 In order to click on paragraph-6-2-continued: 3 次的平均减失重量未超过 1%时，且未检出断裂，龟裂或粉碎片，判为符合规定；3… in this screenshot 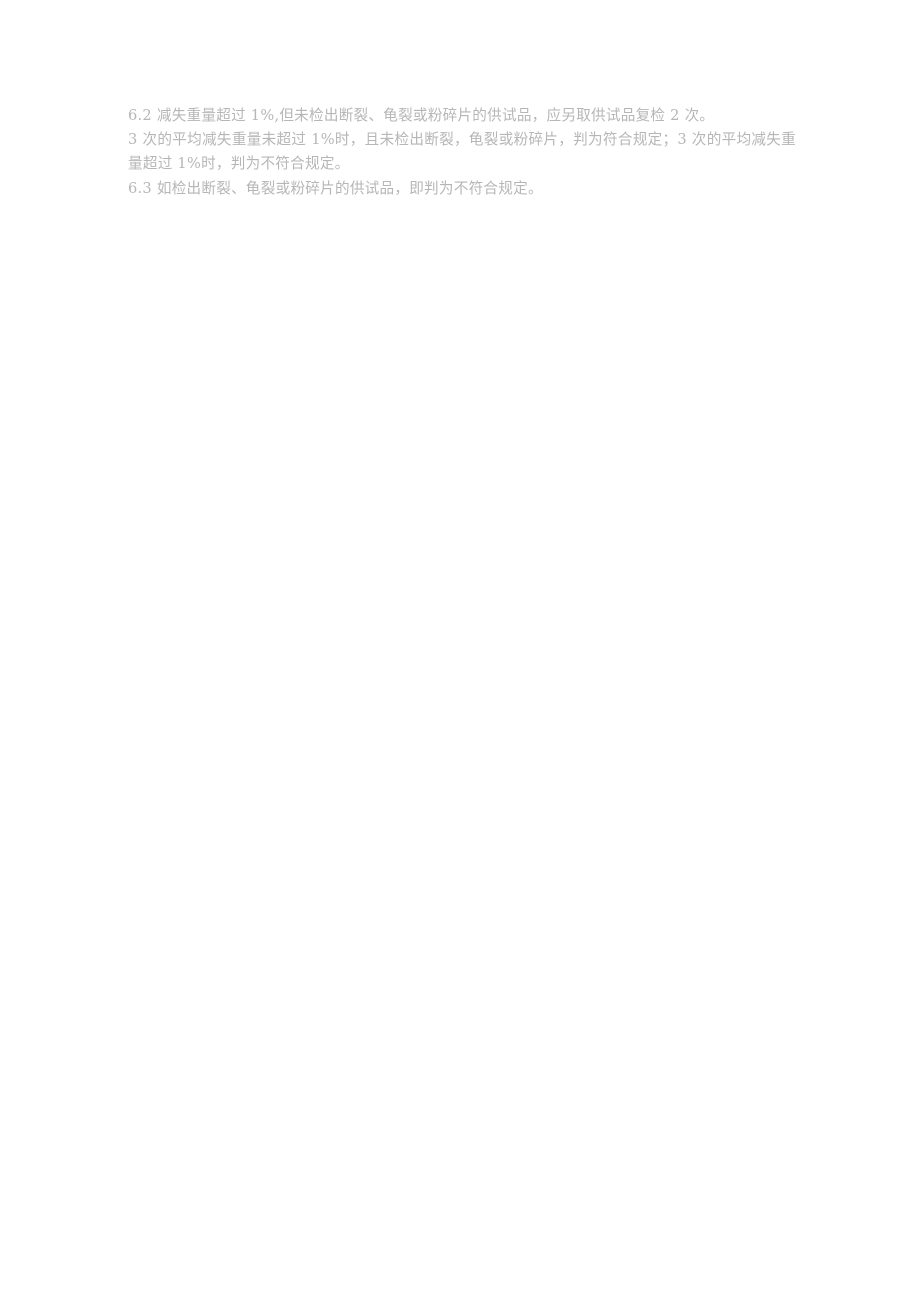, I will do `click(462, 152)`.